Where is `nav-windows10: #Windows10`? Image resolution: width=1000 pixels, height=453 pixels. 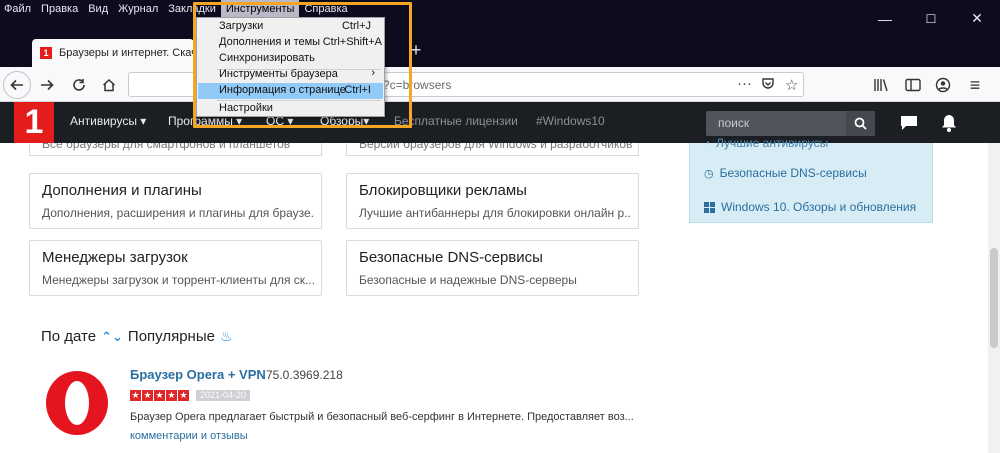 nav-windows10: #Windows10 is located at coordinates (570, 121).